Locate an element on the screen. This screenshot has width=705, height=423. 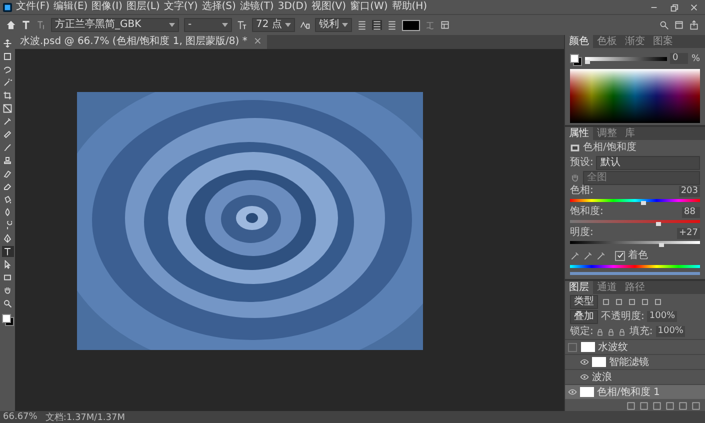
slider-value-field: 203 is located at coordinates (689, 191).